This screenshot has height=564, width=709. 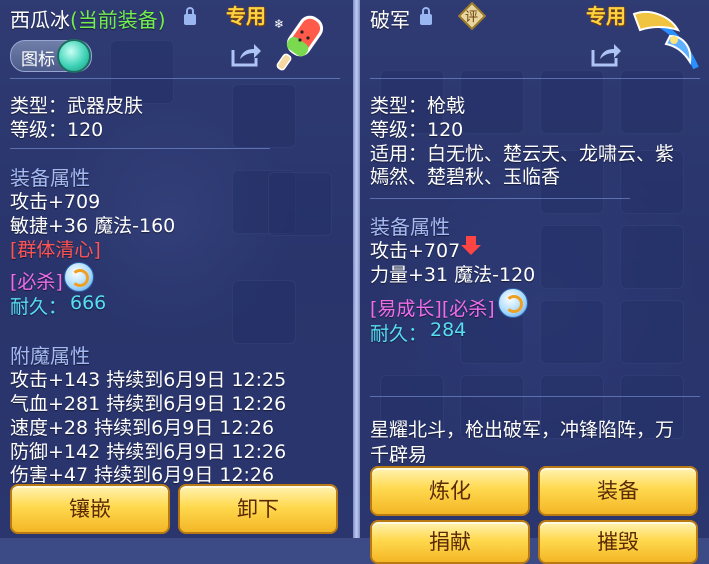 I want to click on attr-line: 攻击+709, so click(x=55, y=202).